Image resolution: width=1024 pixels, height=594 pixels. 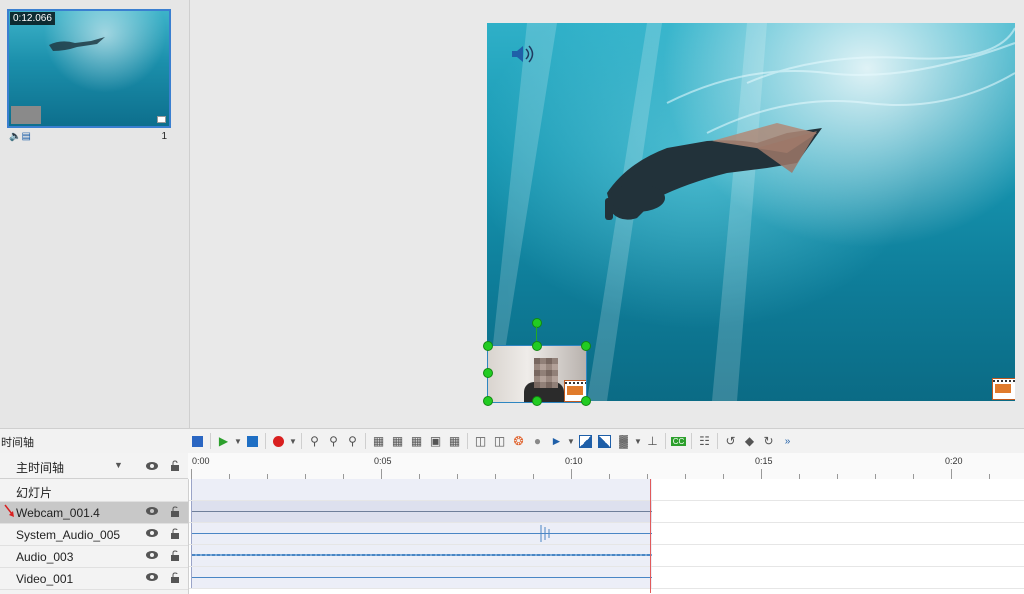 What do you see at coordinates (40, 468) in the screenshot?
I see `main-timeline-label: 主时间轴` at bounding box center [40, 468].